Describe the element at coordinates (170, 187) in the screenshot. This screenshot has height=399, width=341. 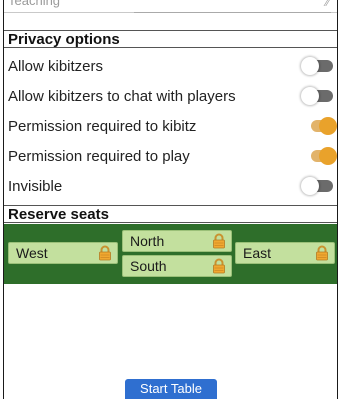
I see `option-invisible: Invisible` at that location.